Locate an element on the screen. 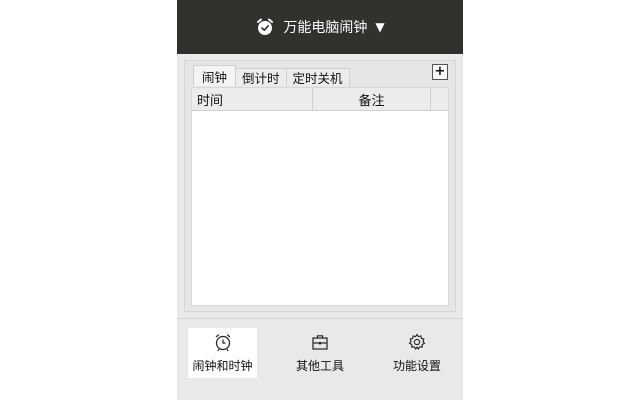  nav-settings: 功能设置 is located at coordinates (417, 353).